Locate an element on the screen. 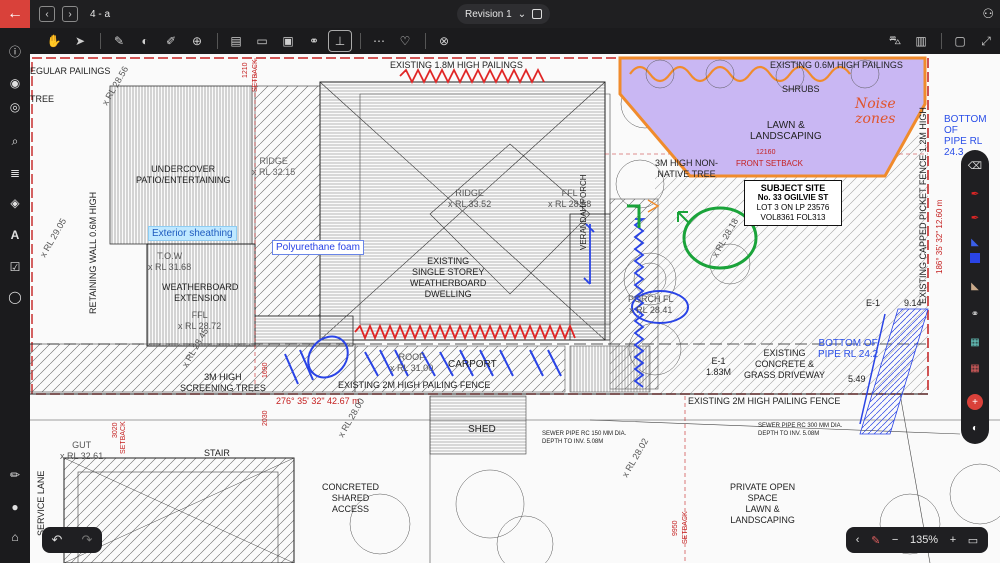 This screenshot has width=1000, height=563. chat-bubble-icon: ◯ is located at coordinates (15, 297).